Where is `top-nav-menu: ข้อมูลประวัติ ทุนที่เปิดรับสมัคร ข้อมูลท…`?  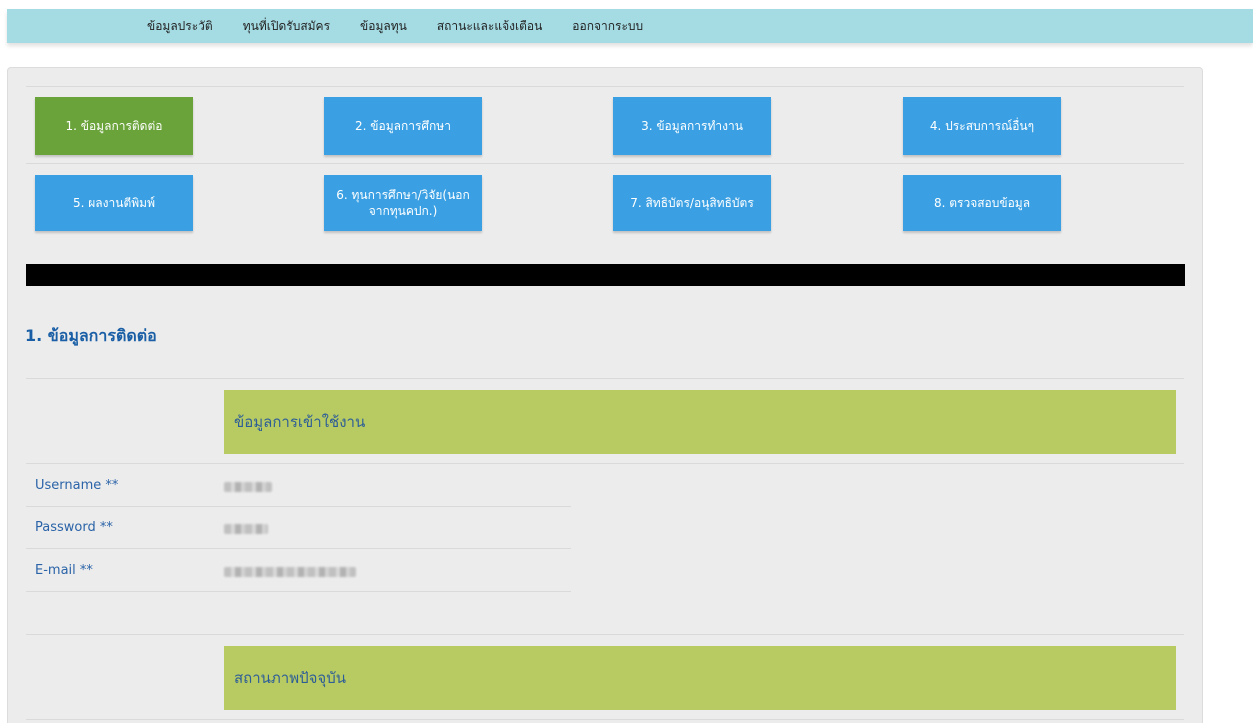 top-nav-menu: ข้อมูลประวัติ ทุนที่เปิดรับสมัคร ข้อมูลท… is located at coordinates (410, 26).